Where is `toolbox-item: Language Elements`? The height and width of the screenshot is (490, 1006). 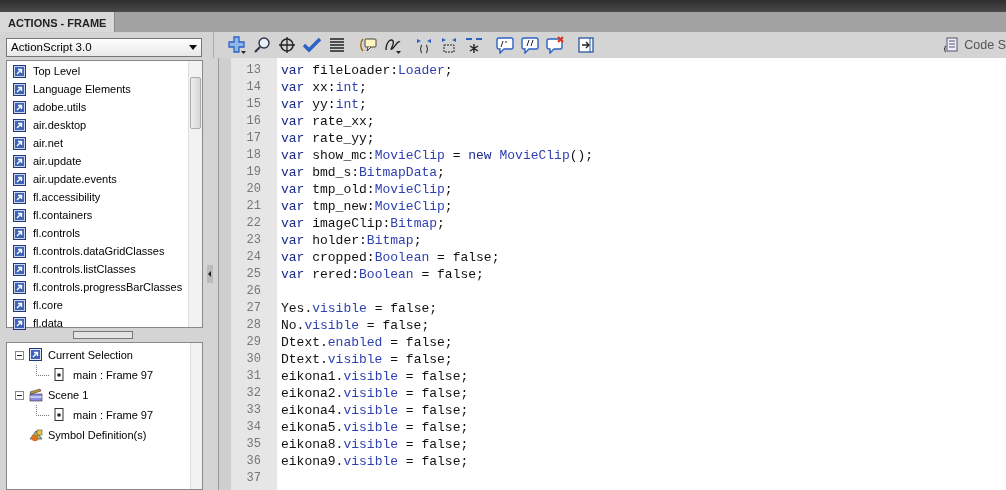 toolbox-item: Language Elements is located at coordinates (97, 89).